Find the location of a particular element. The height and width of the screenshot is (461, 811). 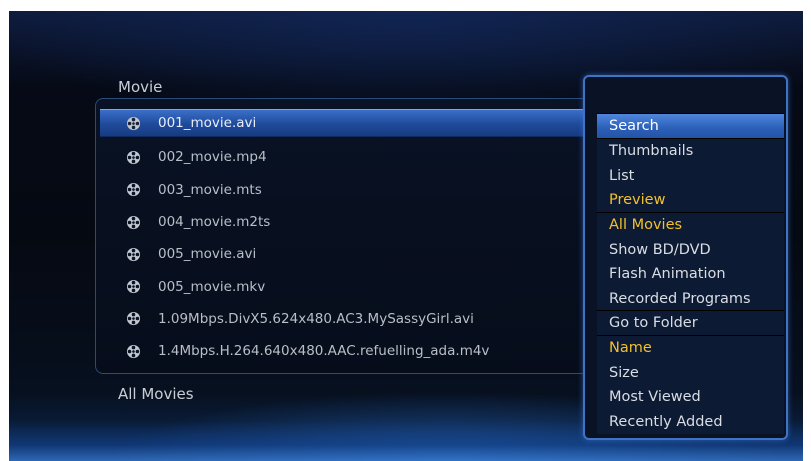

menu-item-sort-recently-added: Recently Added is located at coordinates (690, 422).